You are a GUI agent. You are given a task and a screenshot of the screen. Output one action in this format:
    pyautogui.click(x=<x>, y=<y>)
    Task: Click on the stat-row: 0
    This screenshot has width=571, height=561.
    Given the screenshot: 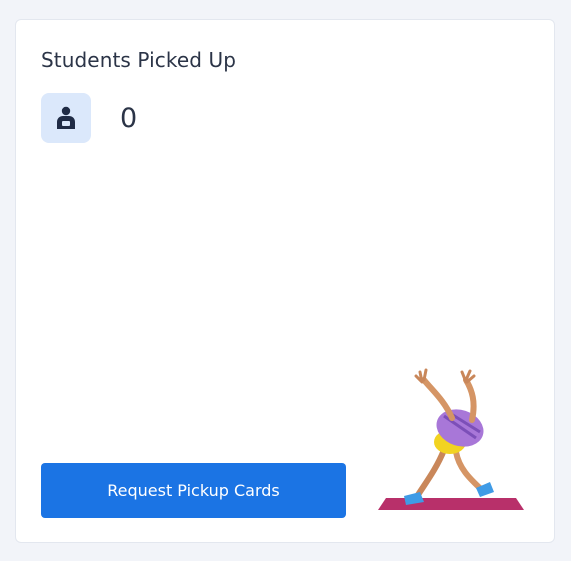 What is the action you would take?
    pyautogui.click(x=89, y=118)
    